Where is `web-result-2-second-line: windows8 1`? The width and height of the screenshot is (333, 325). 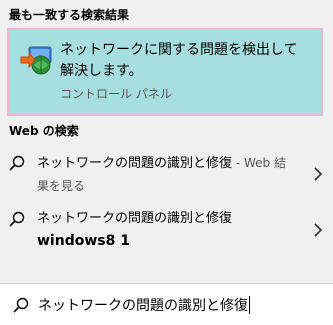
web-result-2-second-line: windows8 1 is located at coordinates (83, 241).